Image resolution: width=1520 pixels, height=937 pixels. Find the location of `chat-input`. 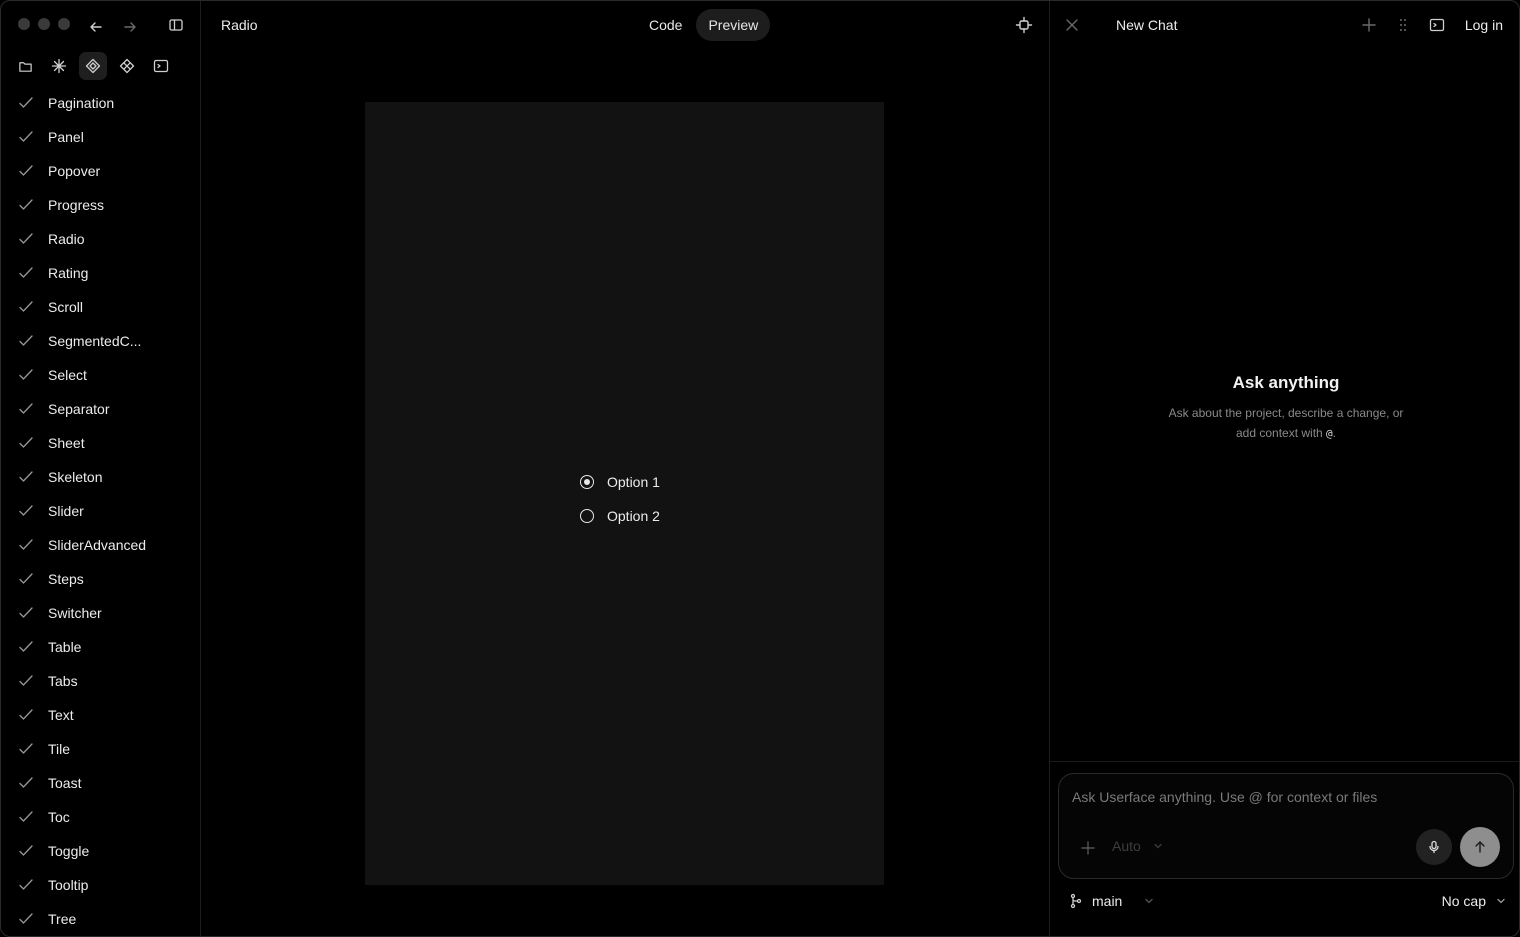

chat-input is located at coordinates (1282, 797).